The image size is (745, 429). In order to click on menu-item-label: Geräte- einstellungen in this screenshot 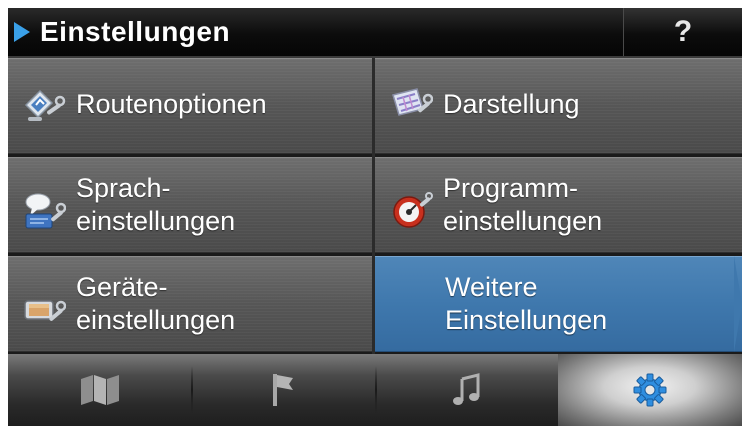, I will do `click(156, 303)`.